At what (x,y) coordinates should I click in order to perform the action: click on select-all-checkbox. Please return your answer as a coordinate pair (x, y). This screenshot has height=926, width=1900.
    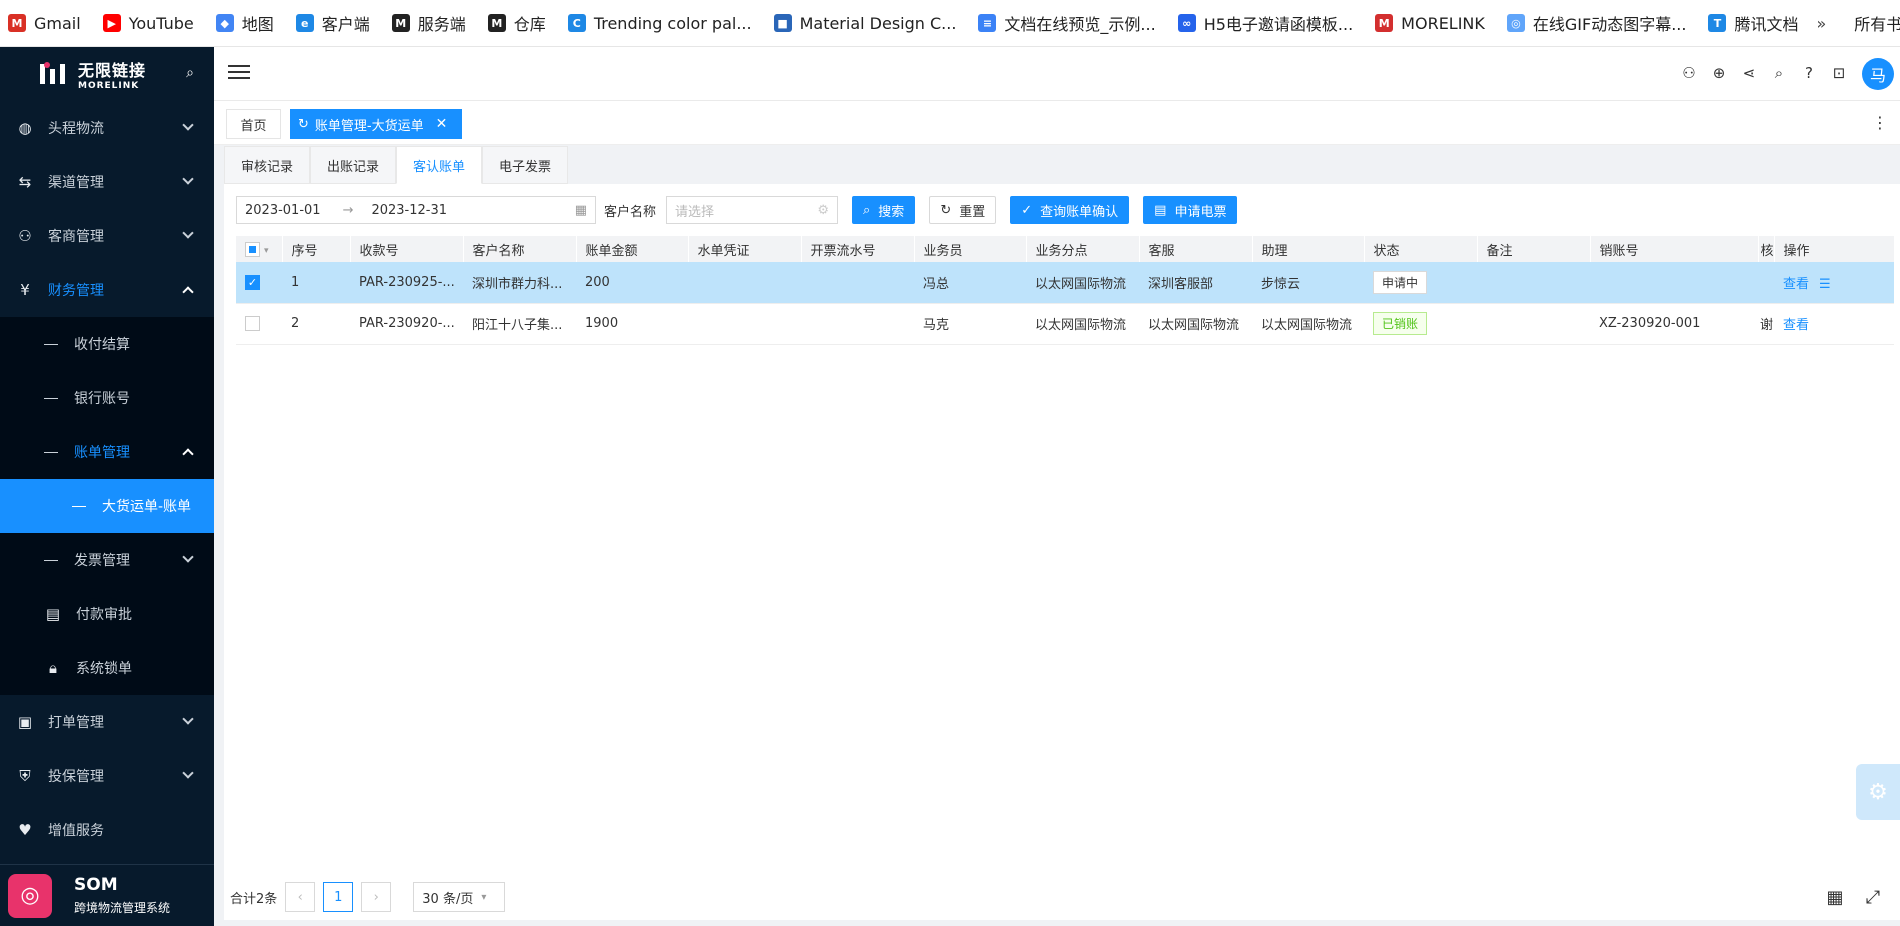
    Looking at the image, I should click on (252, 249).